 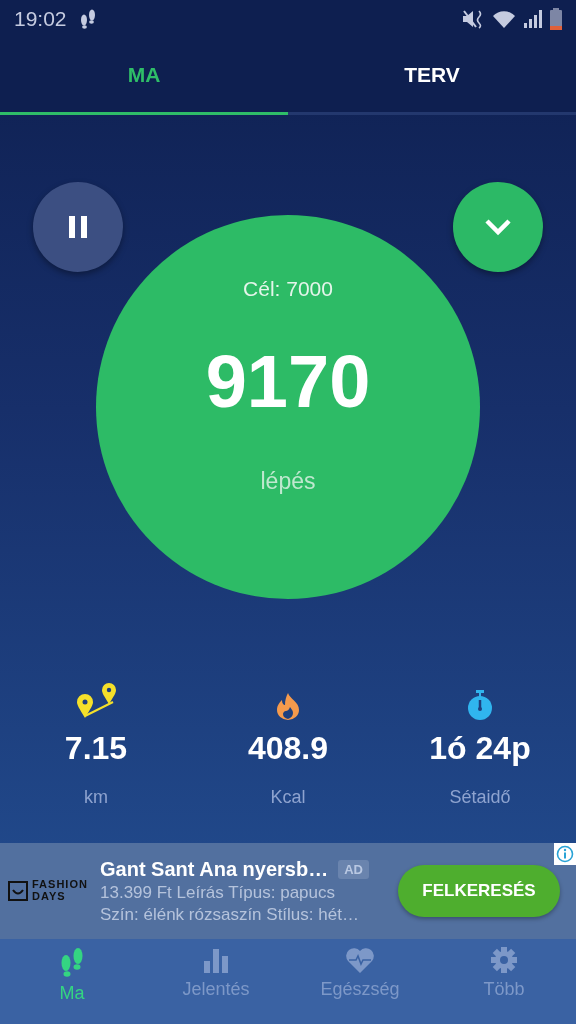 I want to click on nav-item: Egészség, so click(x=360, y=981).